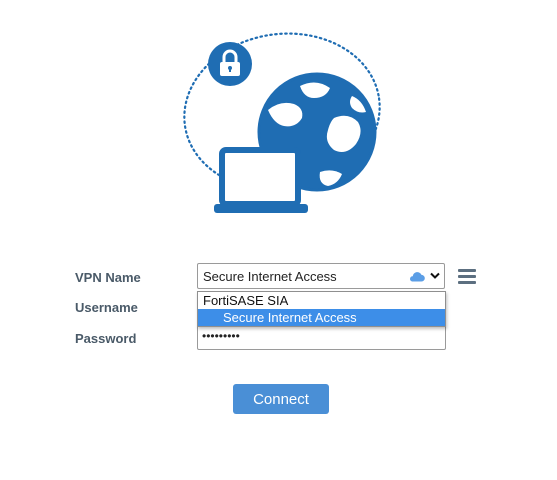 The image size is (557, 480). Describe the element at coordinates (270, 276) in the screenshot. I see `vpn-name-selected-value: Secure Internet Access` at that location.